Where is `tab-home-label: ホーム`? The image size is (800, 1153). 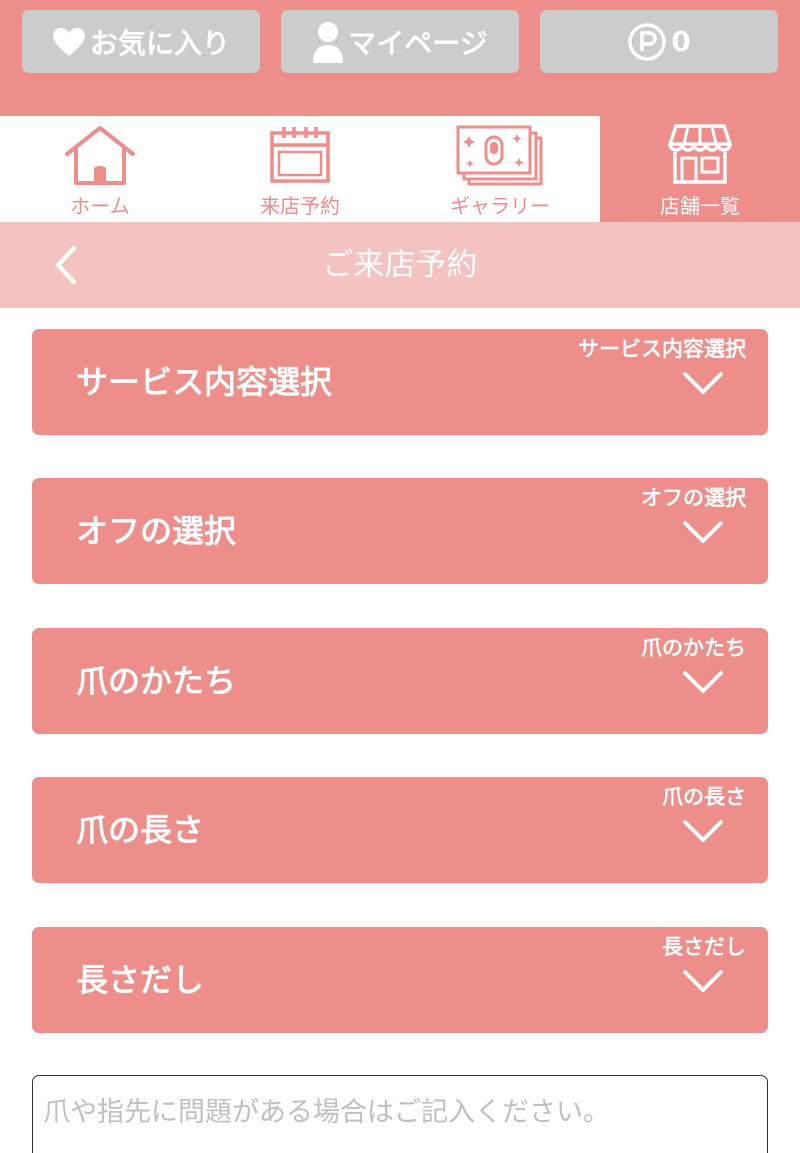
tab-home-label: ホーム is located at coordinates (100, 206).